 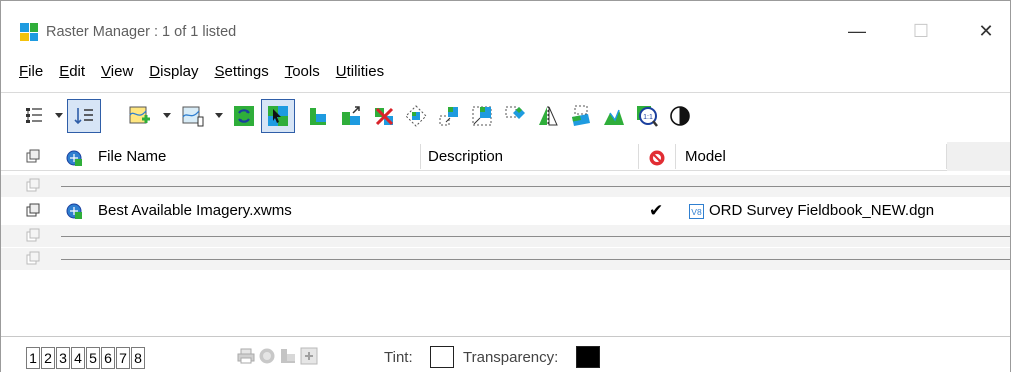 What do you see at coordinates (108, 358) in the screenshot?
I see `view-6-button: 6` at bounding box center [108, 358].